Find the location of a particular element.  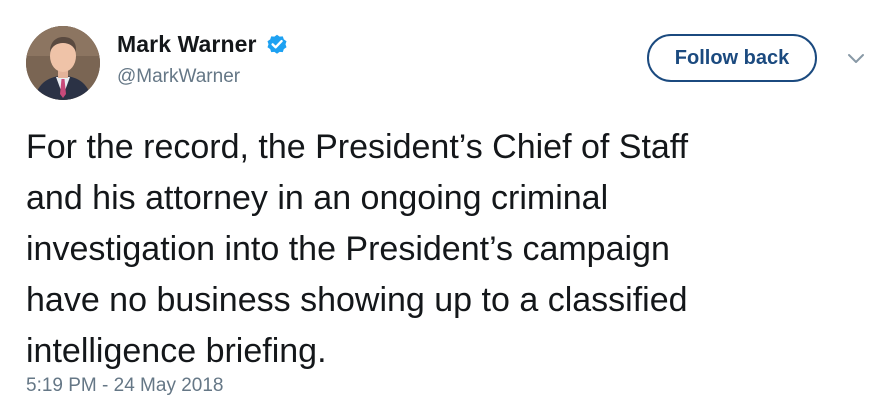

author-name-row: Mark Warner is located at coordinates (203, 44).